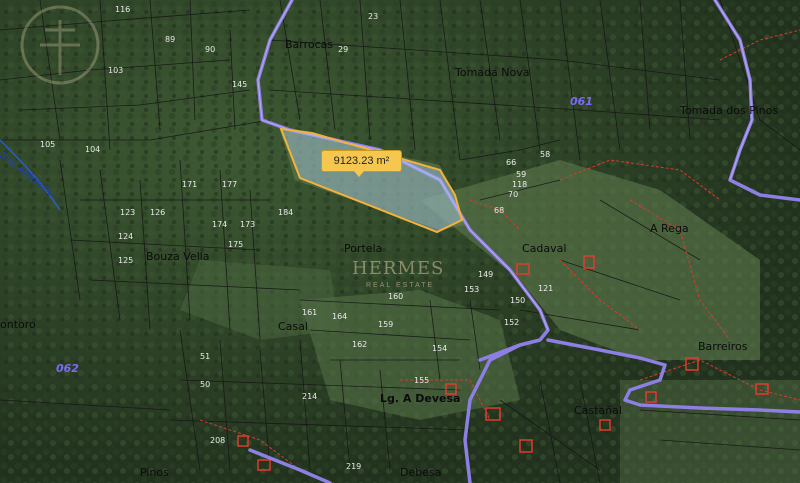 The width and height of the screenshot is (800, 483). I want to click on watermark-text: HERMES, so click(398, 268).